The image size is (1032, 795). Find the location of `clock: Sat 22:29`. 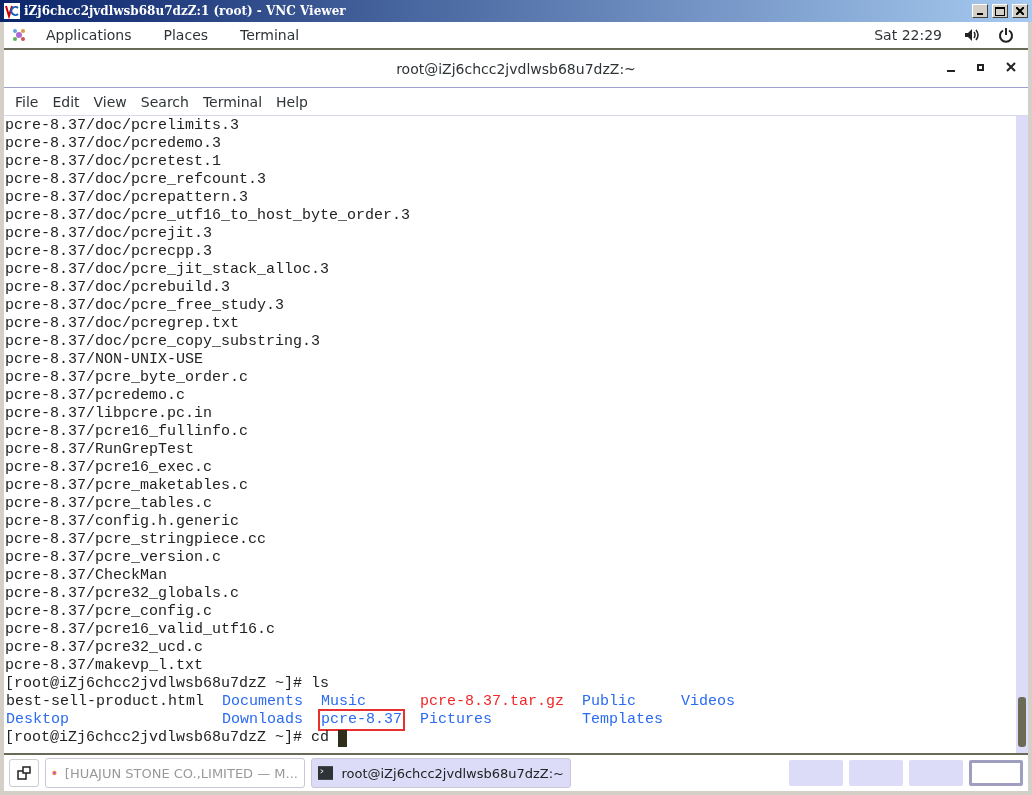

clock: Sat 22:29 is located at coordinates (908, 35).